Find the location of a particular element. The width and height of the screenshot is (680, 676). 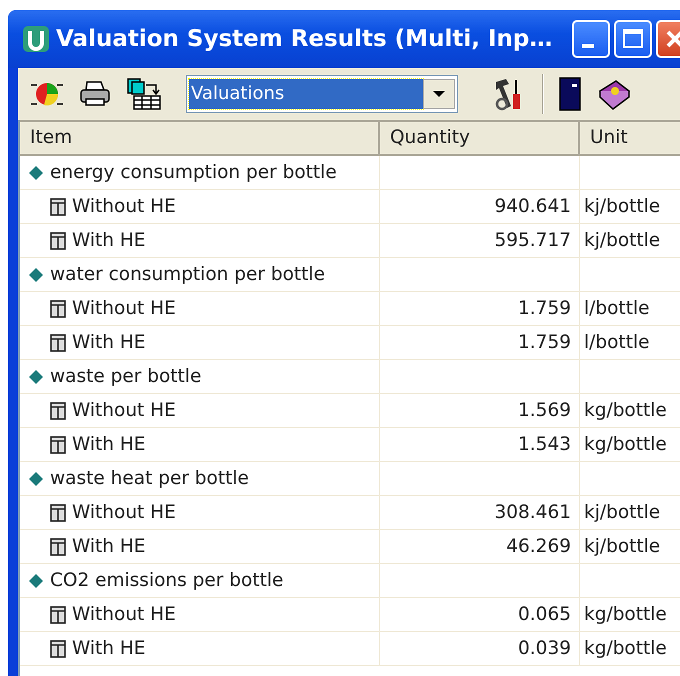

table-cell: 308.461 is located at coordinates (480, 513).